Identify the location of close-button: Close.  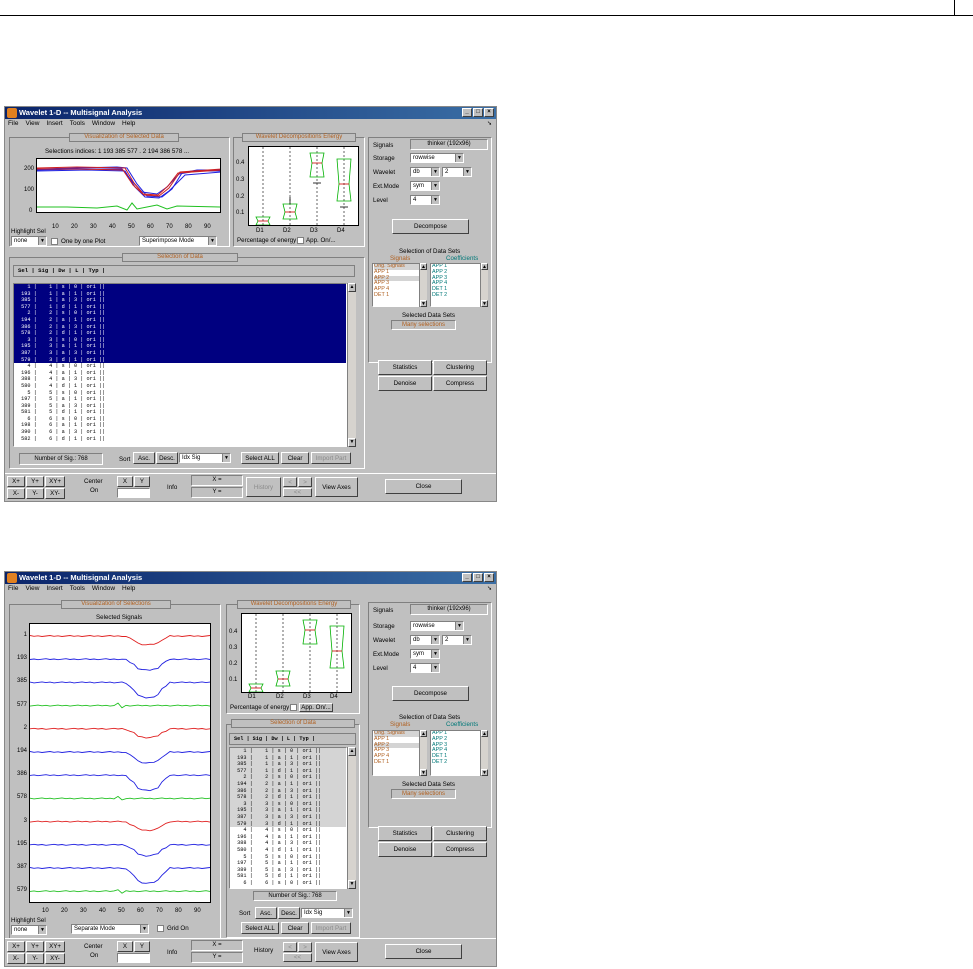
(423, 951).